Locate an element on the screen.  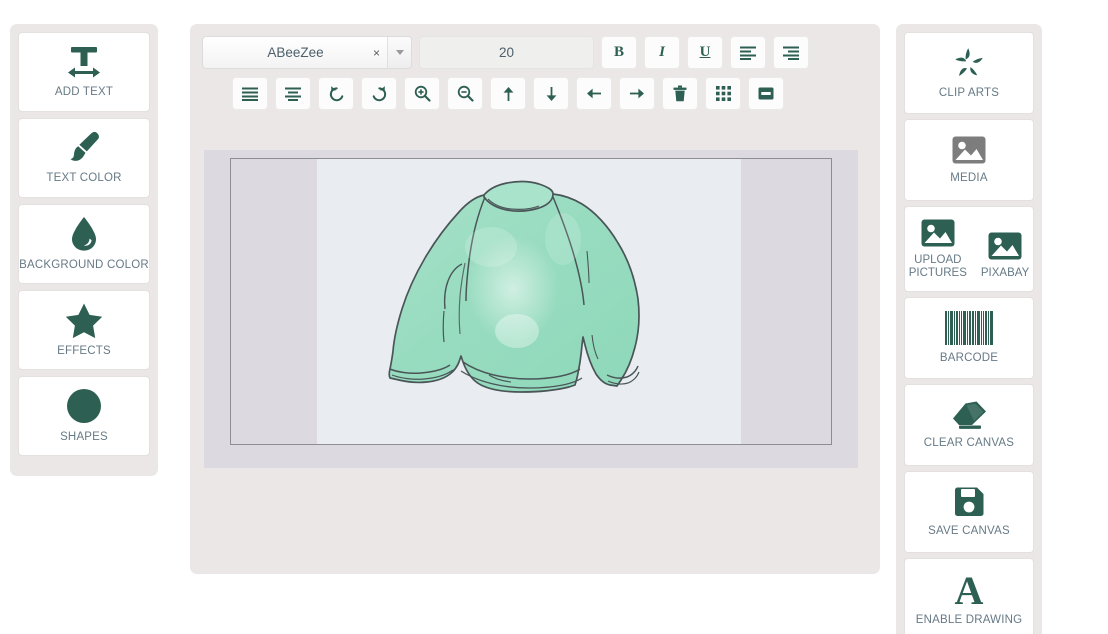
svg-text: A is located at coordinates (969, 589).